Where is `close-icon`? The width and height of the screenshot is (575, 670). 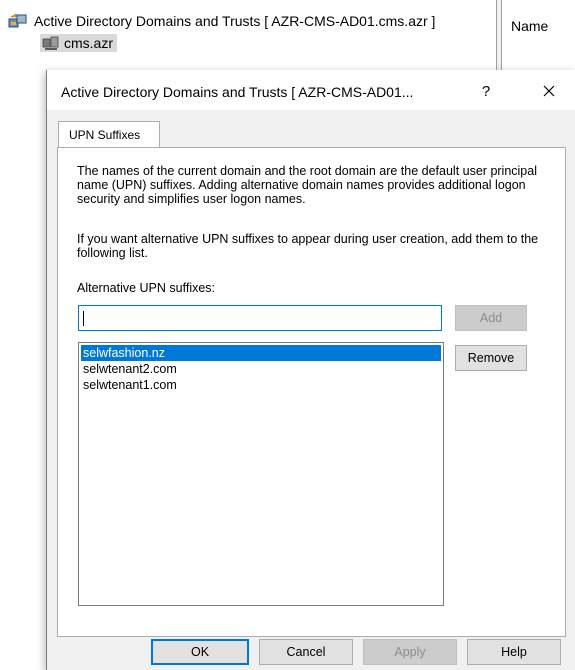
close-icon is located at coordinates (549, 91).